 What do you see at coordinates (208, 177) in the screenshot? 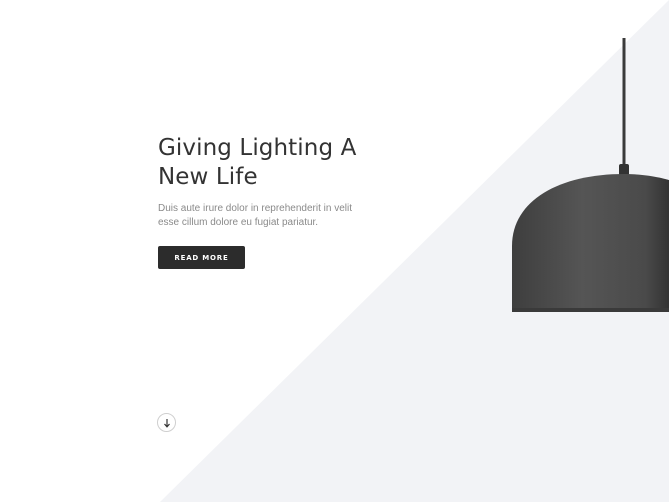
I see `headline-line-2: New Life` at bounding box center [208, 177].